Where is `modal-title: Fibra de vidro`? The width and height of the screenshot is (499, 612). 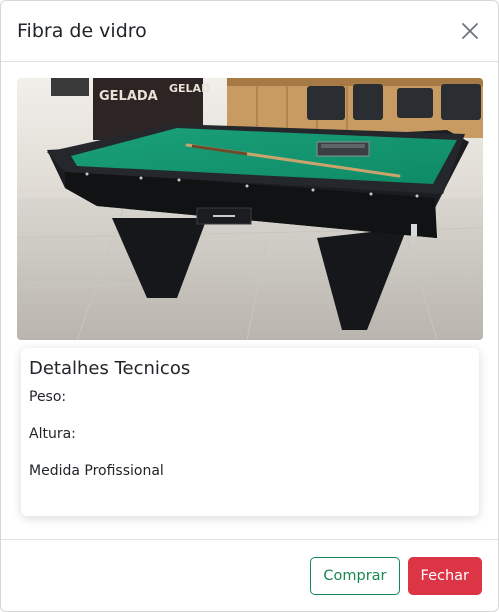
modal-title: Fibra de vidro is located at coordinates (82, 31).